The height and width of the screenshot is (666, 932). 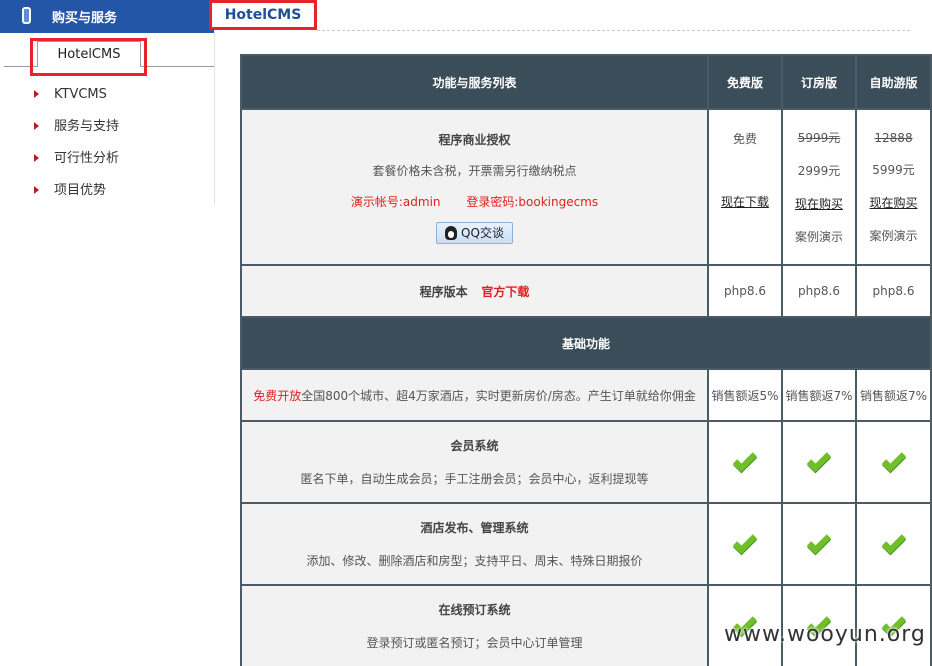 I want to click on feature-title: 会员系统, so click(x=474, y=446).